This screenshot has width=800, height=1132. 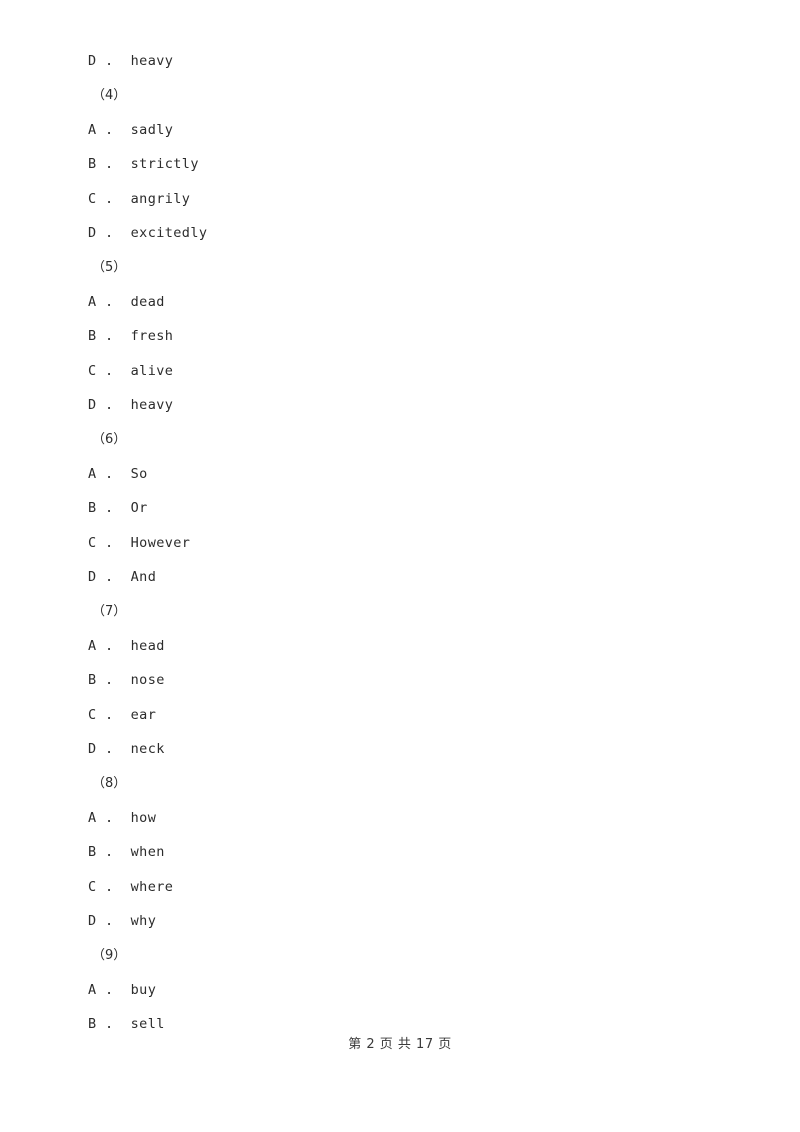 What do you see at coordinates (109, 955) in the screenshot?
I see `question-number-label: （9）` at bounding box center [109, 955].